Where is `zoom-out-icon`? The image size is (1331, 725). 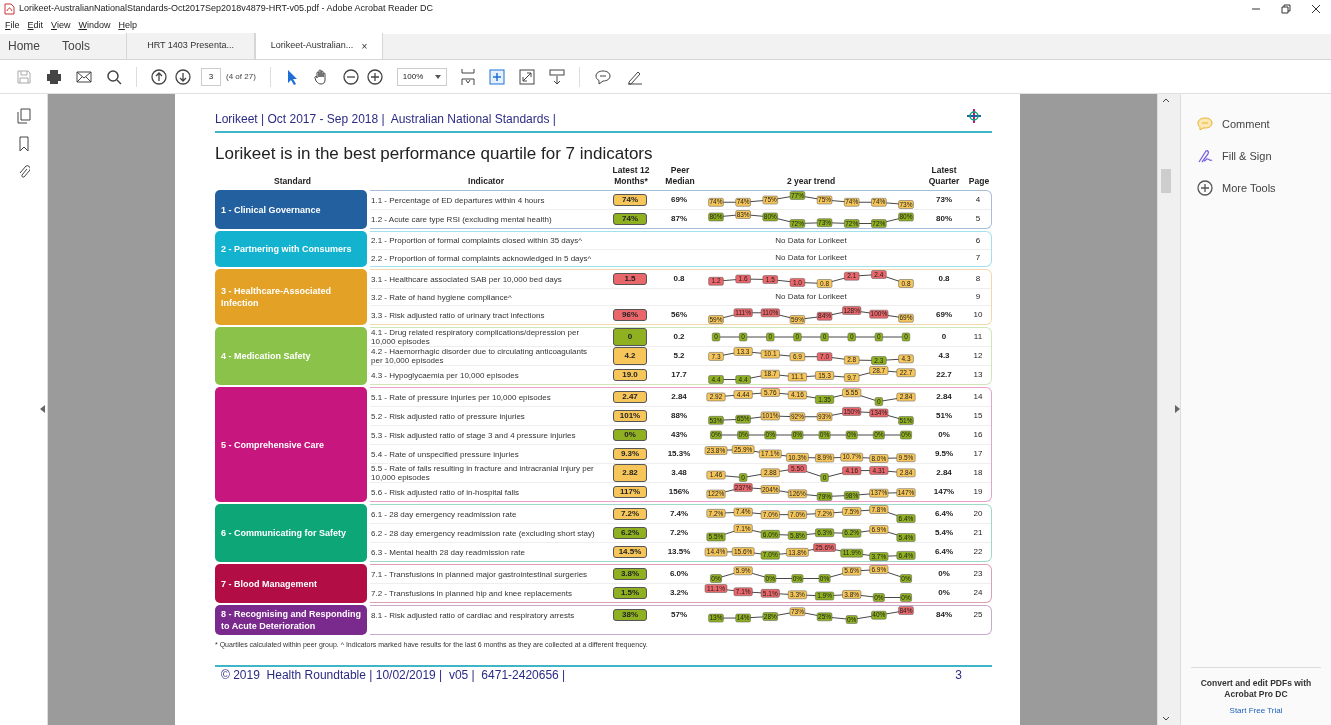 zoom-out-icon is located at coordinates (350, 76).